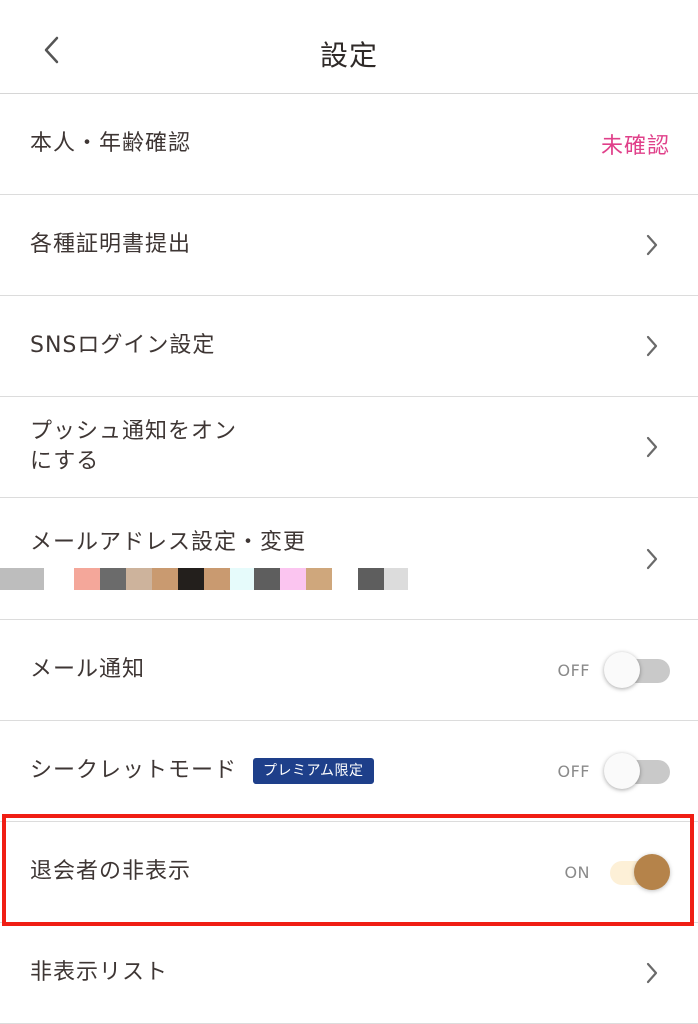  I want to click on hide-withdrawn-toggle, so click(637, 872).